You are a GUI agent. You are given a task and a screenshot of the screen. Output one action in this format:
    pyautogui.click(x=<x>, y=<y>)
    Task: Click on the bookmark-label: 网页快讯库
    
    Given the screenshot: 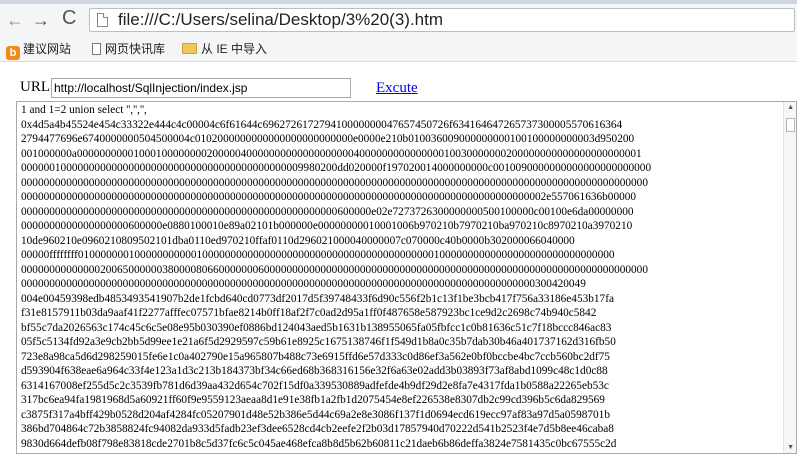 What is the action you would take?
    pyautogui.click(x=135, y=49)
    